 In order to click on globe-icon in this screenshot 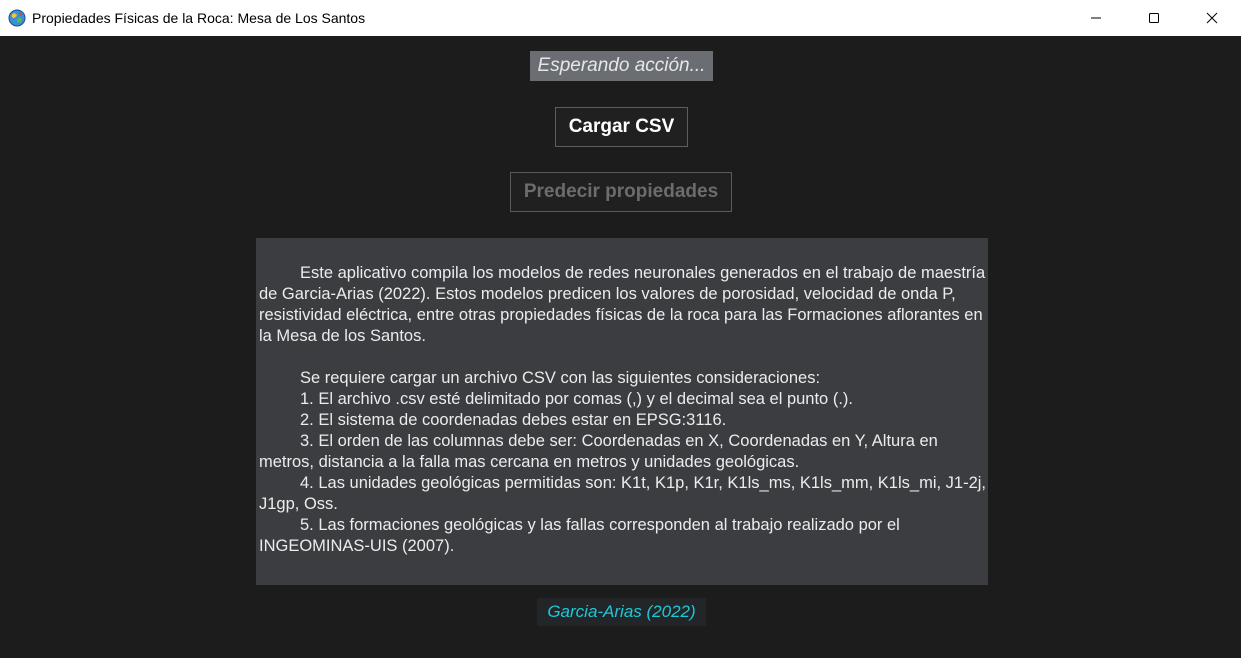, I will do `click(17, 18)`.